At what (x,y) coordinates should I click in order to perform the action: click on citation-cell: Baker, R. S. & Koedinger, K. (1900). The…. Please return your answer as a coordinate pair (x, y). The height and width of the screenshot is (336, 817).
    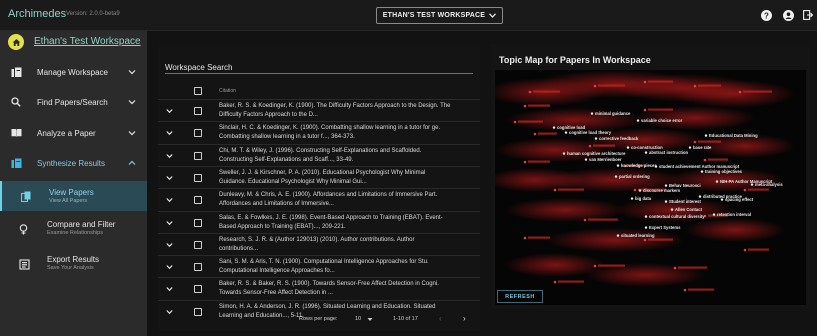
    Looking at the image, I should click on (346, 111).